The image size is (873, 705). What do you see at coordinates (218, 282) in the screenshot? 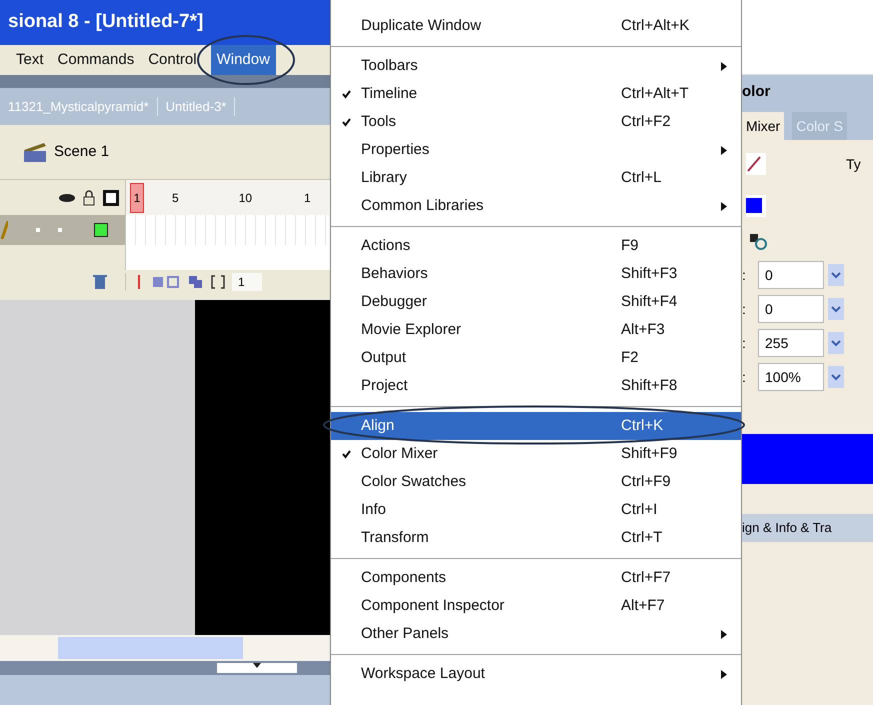
I see `frame-bracket-icon` at bounding box center [218, 282].